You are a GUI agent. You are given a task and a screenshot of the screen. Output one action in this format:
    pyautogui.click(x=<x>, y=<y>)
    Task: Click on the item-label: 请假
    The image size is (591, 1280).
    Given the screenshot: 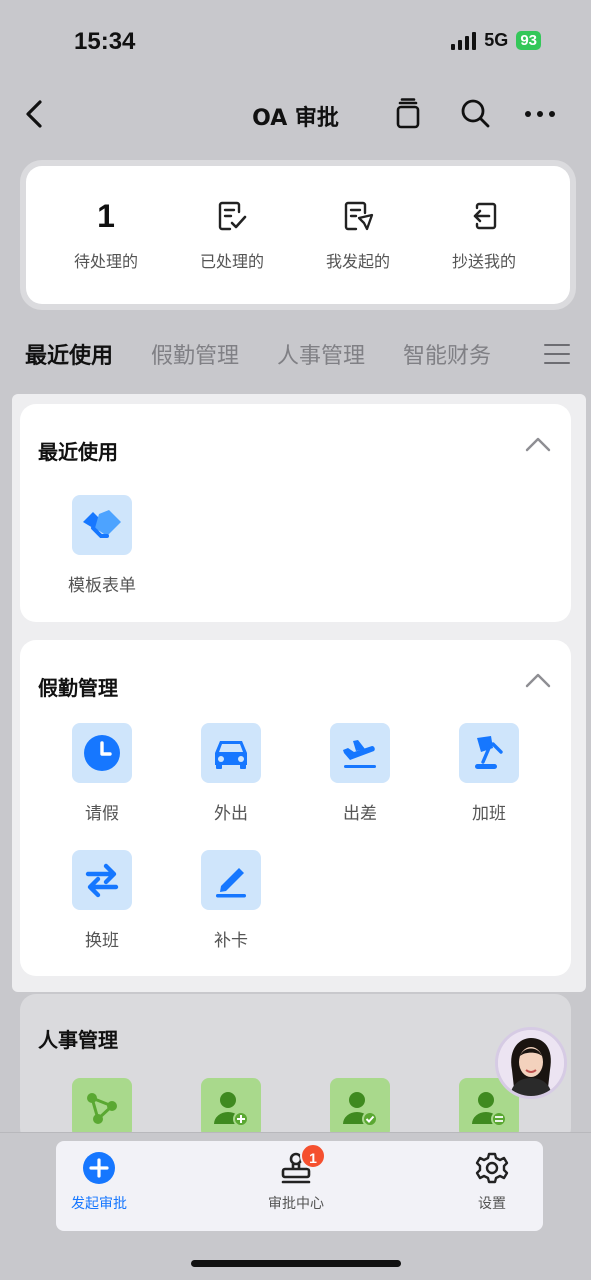 What is the action you would take?
    pyautogui.click(x=102, y=814)
    